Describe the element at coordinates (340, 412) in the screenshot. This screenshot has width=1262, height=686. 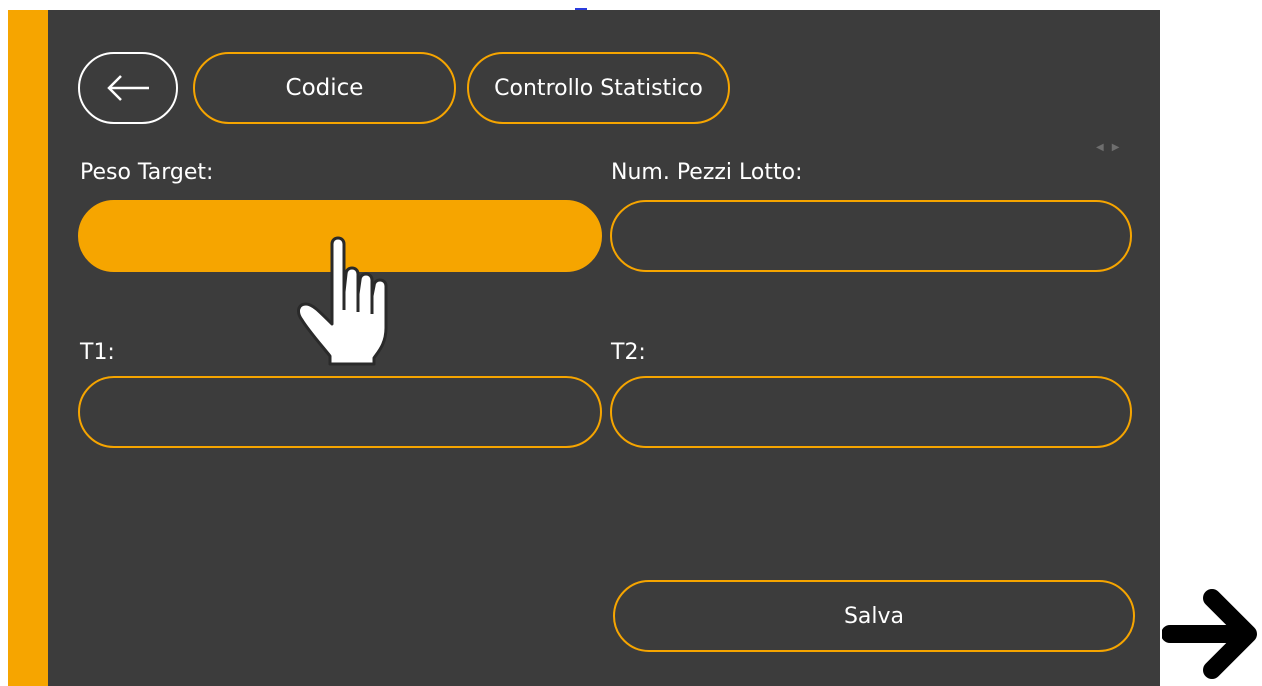
I see `t1-input` at that location.